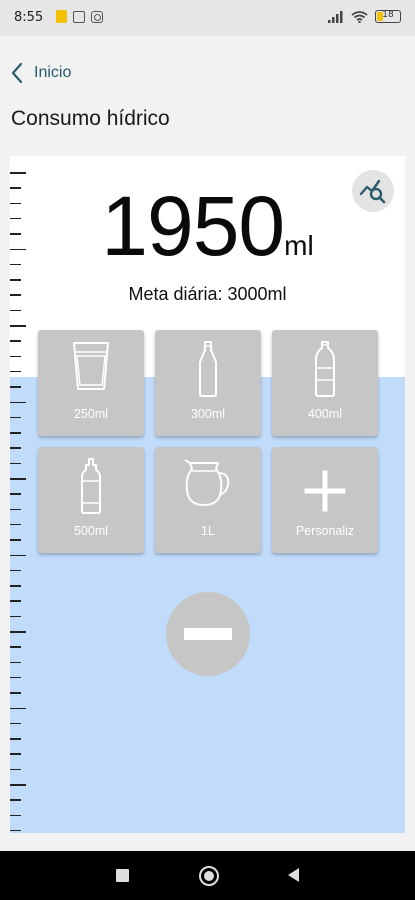 The width and height of the screenshot is (415, 900). Describe the element at coordinates (335, 16) in the screenshot. I see `signal-icon` at that location.